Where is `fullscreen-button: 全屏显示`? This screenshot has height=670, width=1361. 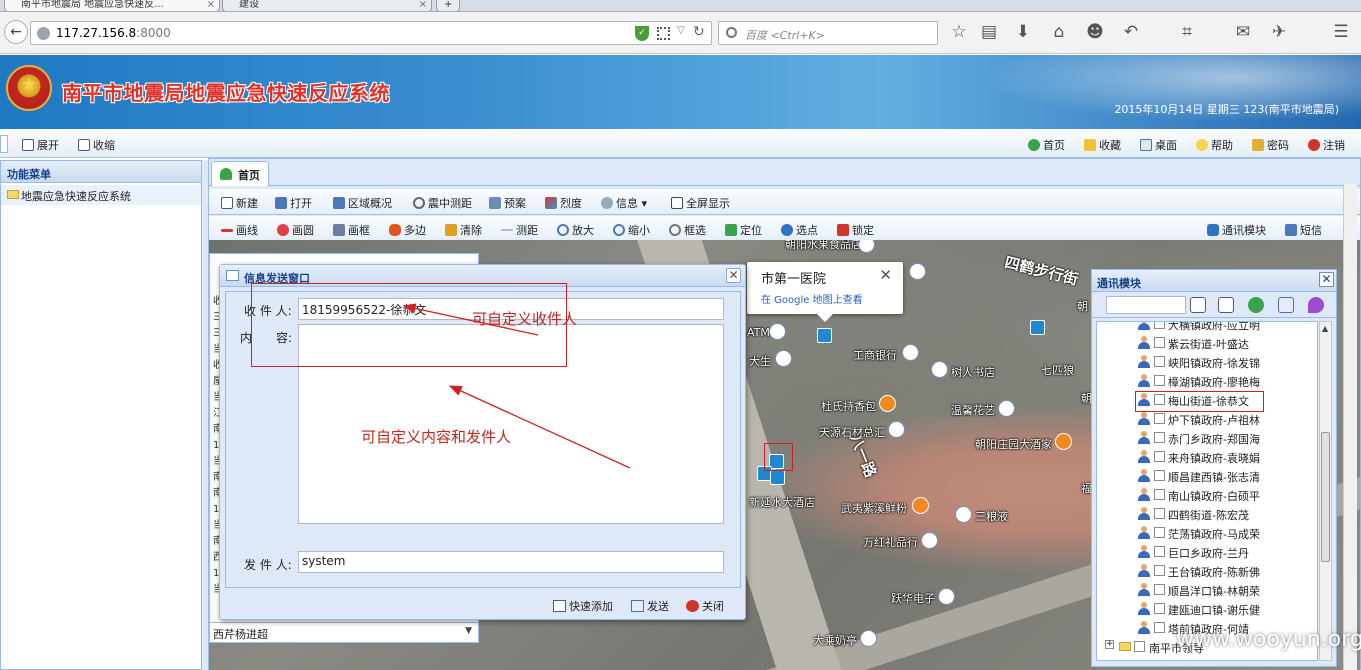
fullscreen-button: 全屏显示 is located at coordinates (700, 203).